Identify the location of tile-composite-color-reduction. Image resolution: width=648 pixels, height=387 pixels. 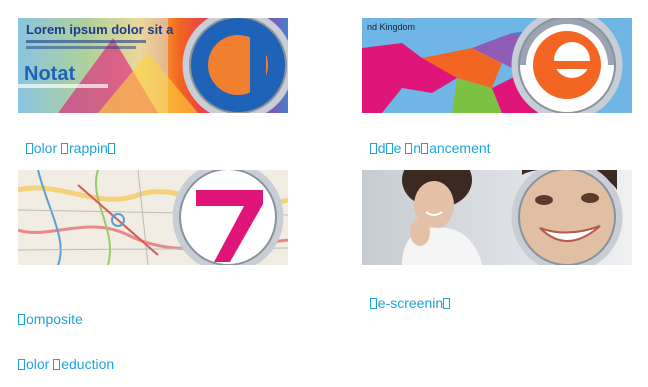
(153, 217).